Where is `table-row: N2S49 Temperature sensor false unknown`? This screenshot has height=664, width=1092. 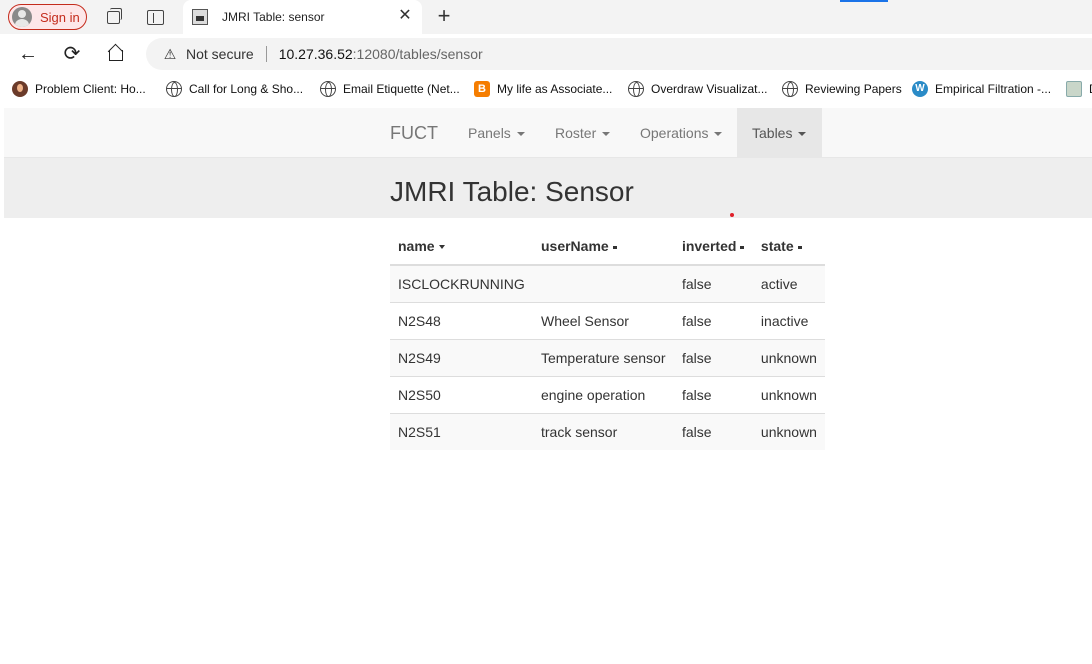
table-row: N2S49 Temperature sensor false unknown is located at coordinates (607, 357).